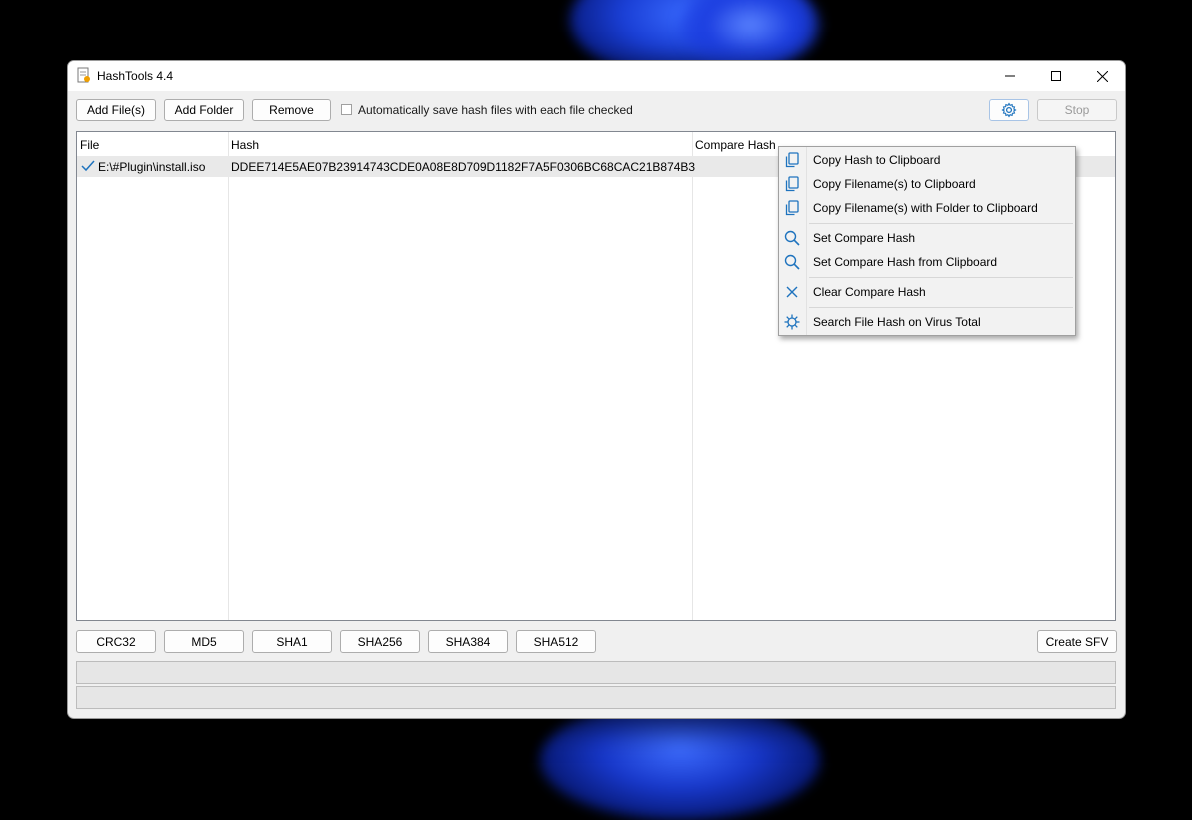 Image resolution: width=1192 pixels, height=820 pixels. What do you see at coordinates (245, 145) in the screenshot?
I see `column-header-hash: Hash` at bounding box center [245, 145].